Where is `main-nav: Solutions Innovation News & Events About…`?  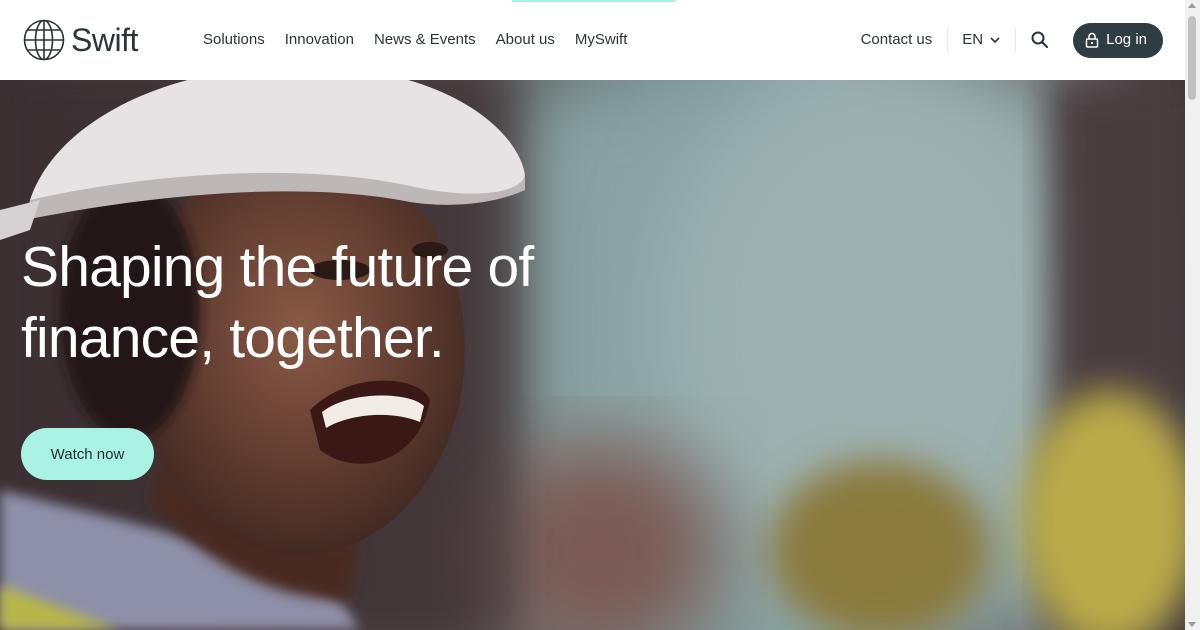
main-nav: Solutions Innovation News & Events About… is located at coordinates (415, 40).